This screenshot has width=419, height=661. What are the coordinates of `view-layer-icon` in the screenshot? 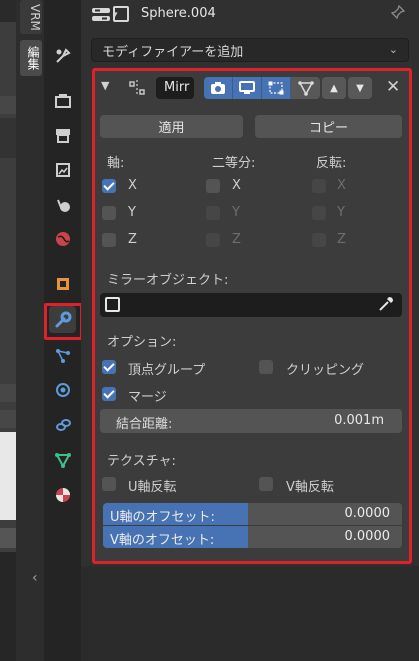 It's located at (62, 169).